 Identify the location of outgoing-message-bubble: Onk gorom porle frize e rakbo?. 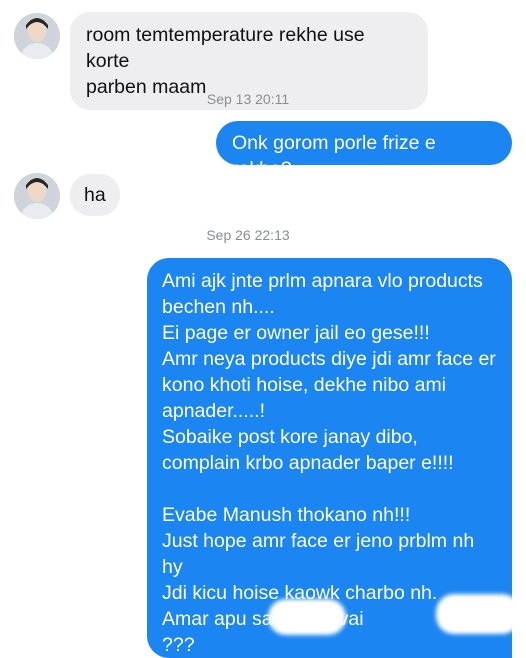
(364, 150).